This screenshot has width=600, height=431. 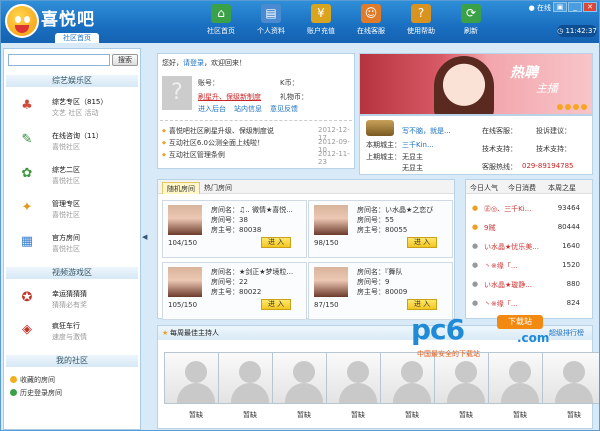 What do you see at coordinates (73, 332) in the screenshot?
I see `game-item: ◈ 疯狂车行 速度与激情` at bounding box center [73, 332].